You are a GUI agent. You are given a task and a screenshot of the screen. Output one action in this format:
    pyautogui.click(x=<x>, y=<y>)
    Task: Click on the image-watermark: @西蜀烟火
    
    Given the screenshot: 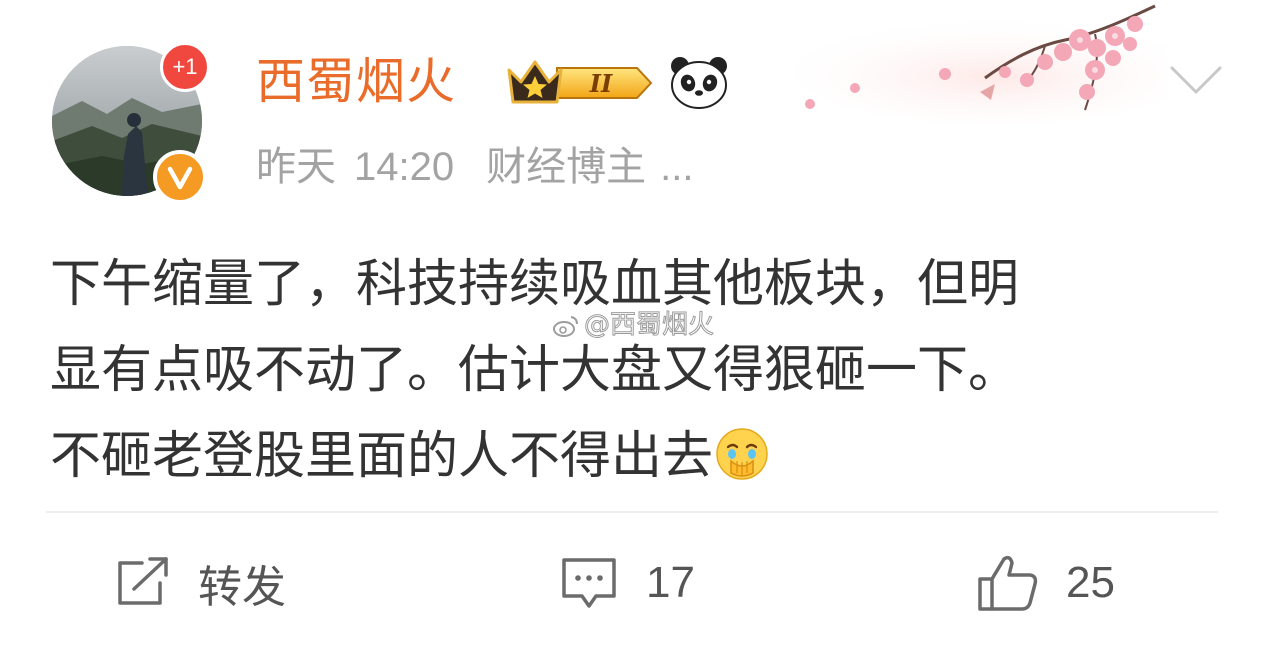 What is the action you would take?
    pyautogui.click(x=633, y=322)
    